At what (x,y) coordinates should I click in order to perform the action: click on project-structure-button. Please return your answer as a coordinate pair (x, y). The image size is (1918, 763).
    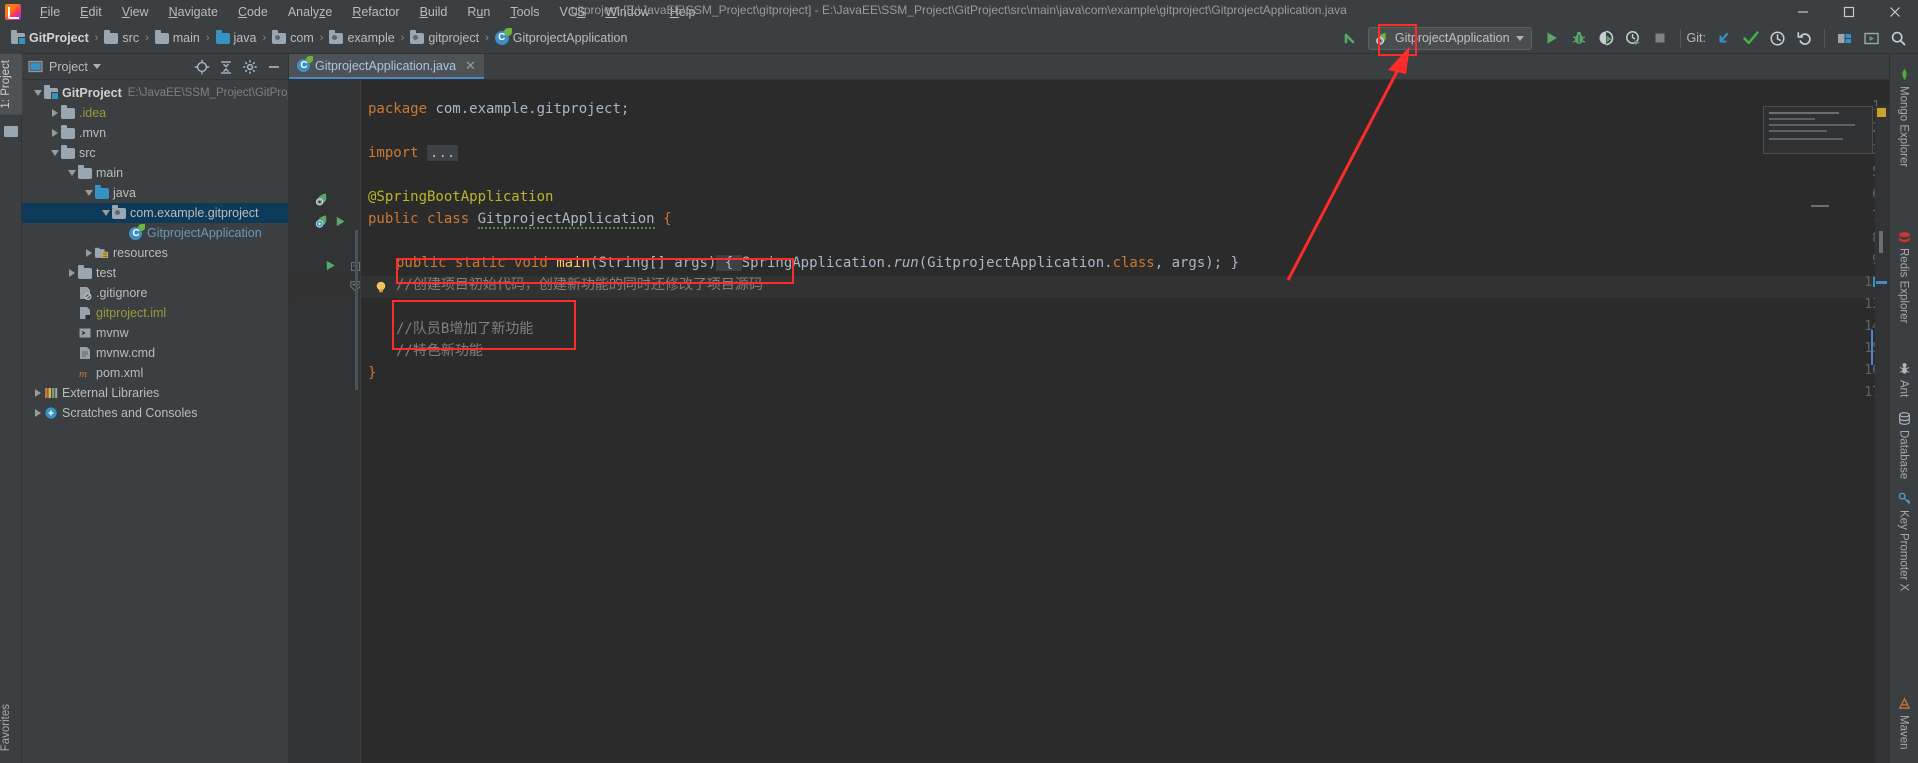
    Looking at the image, I should click on (1844, 38).